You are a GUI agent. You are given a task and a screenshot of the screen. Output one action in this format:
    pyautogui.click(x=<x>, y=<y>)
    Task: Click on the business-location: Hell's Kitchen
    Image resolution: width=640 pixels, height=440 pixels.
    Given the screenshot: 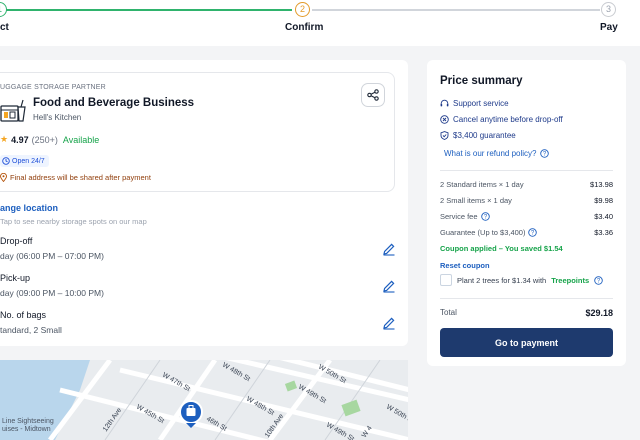 What is the action you would take?
    pyautogui.click(x=57, y=117)
    